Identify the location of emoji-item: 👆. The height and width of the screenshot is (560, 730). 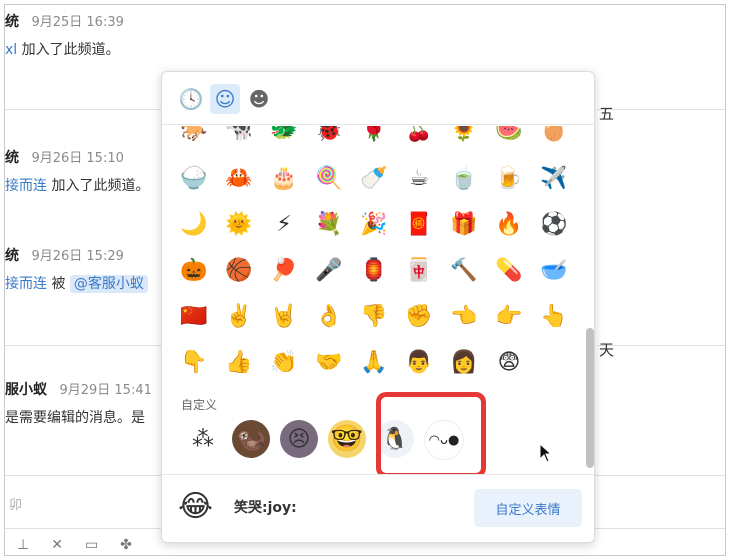
(554, 316).